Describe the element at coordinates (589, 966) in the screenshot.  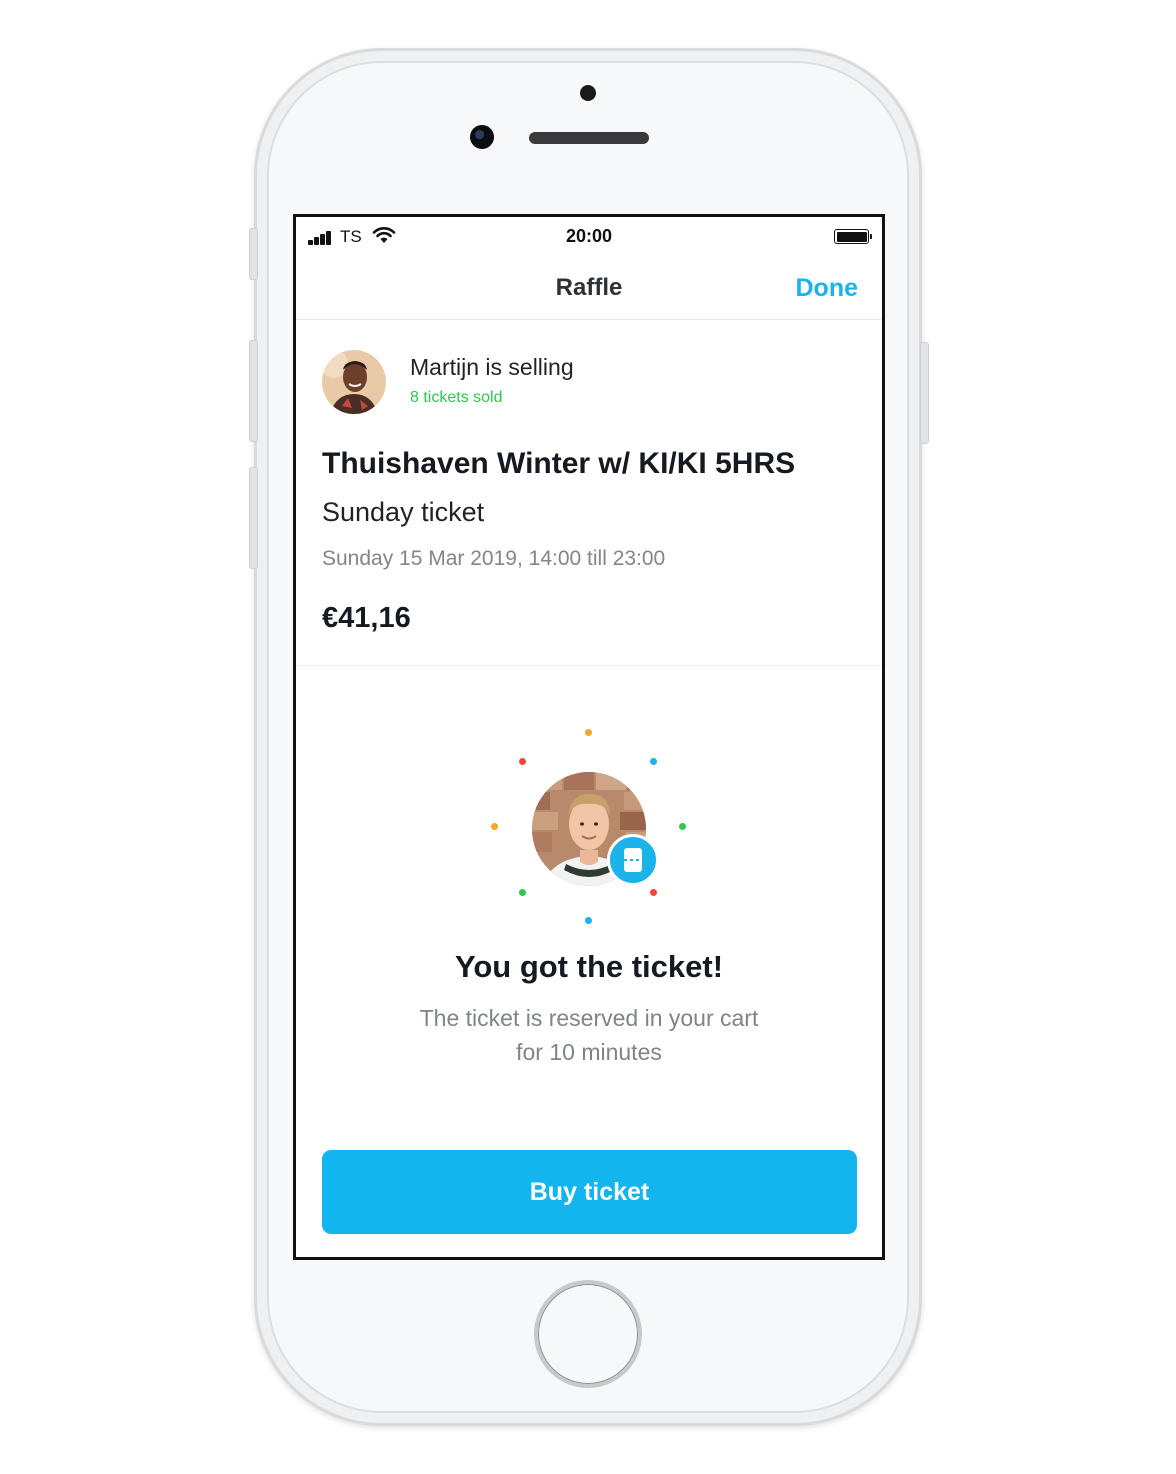
I see `result-title: You got the ticket!` at that location.